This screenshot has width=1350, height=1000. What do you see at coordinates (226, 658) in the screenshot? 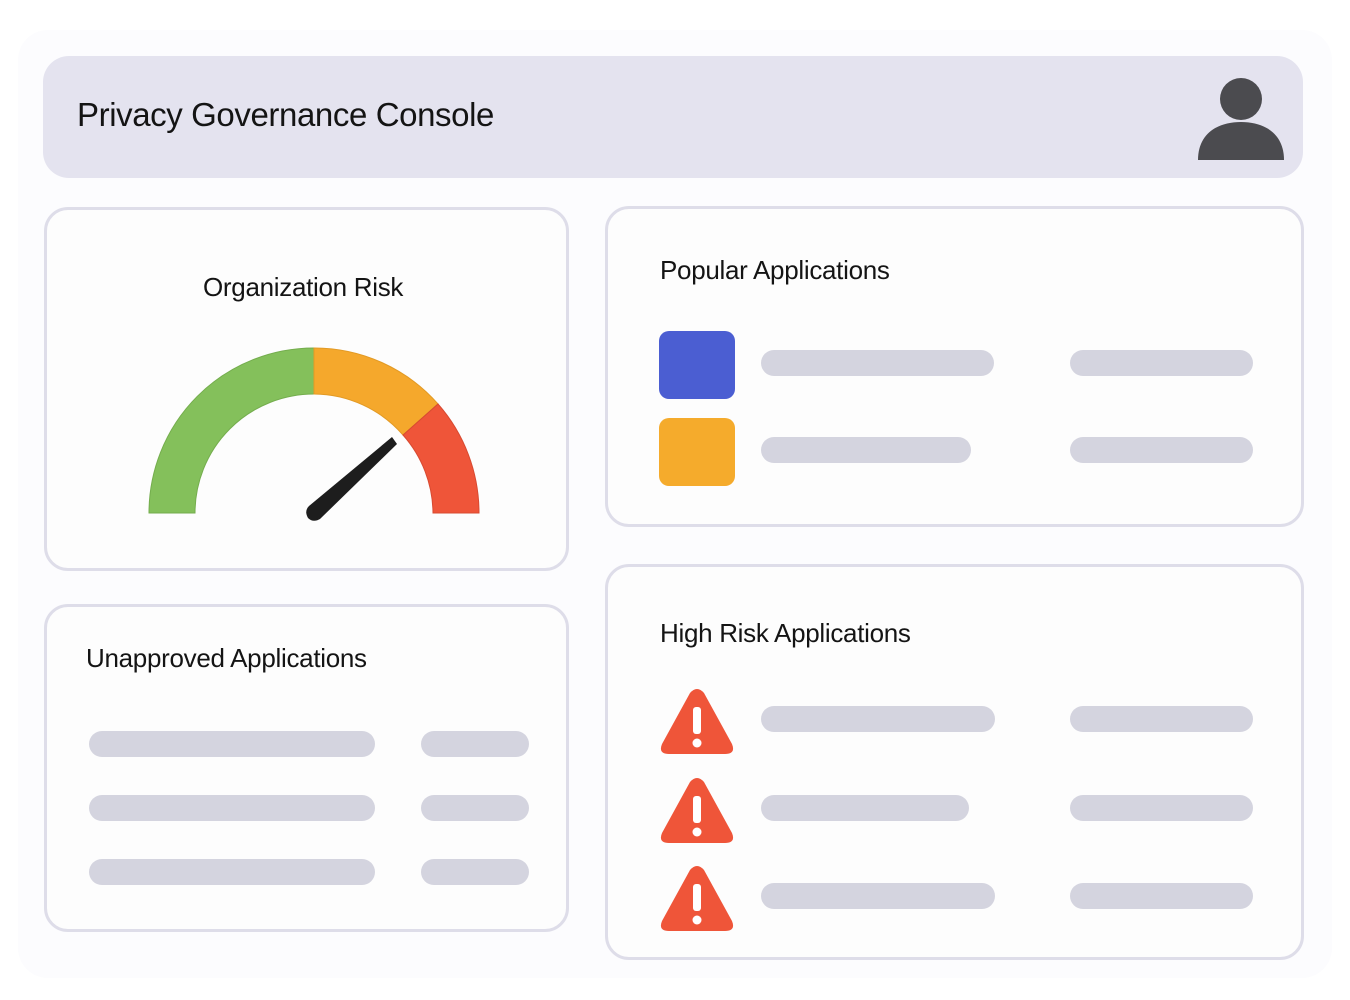
I see `unapproved-applications-title: Unapproved Applications` at bounding box center [226, 658].